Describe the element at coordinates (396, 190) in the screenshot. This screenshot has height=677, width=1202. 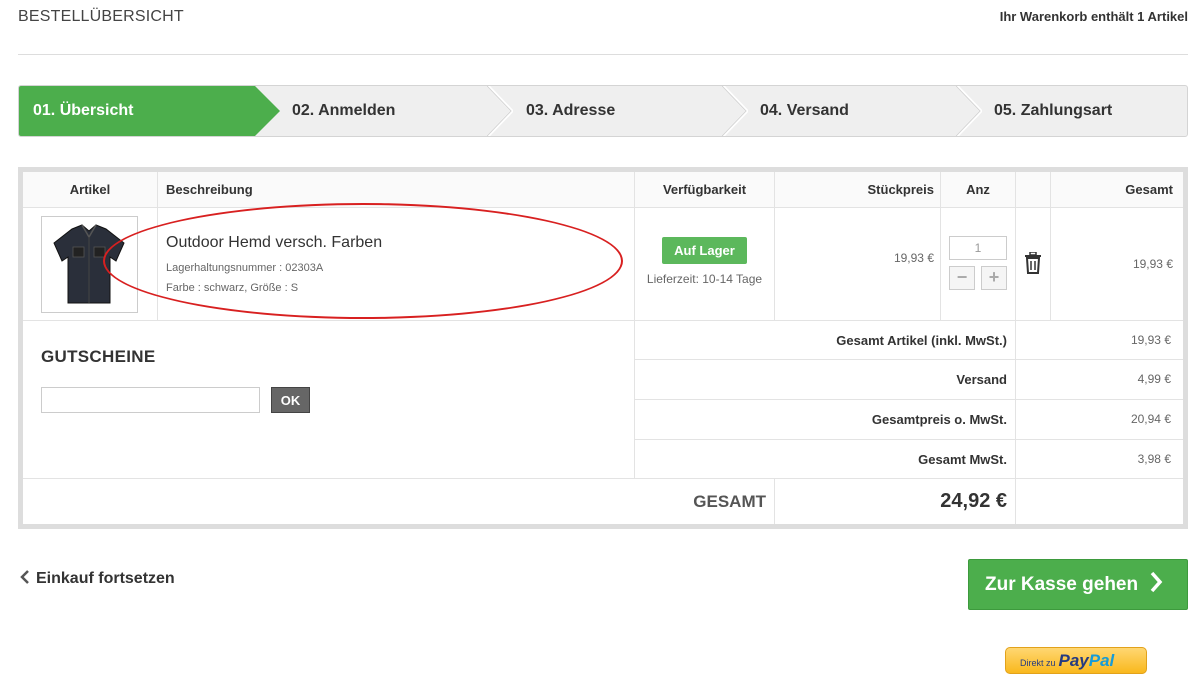
I see `col-header-beschreibung: Beschreibung` at that location.